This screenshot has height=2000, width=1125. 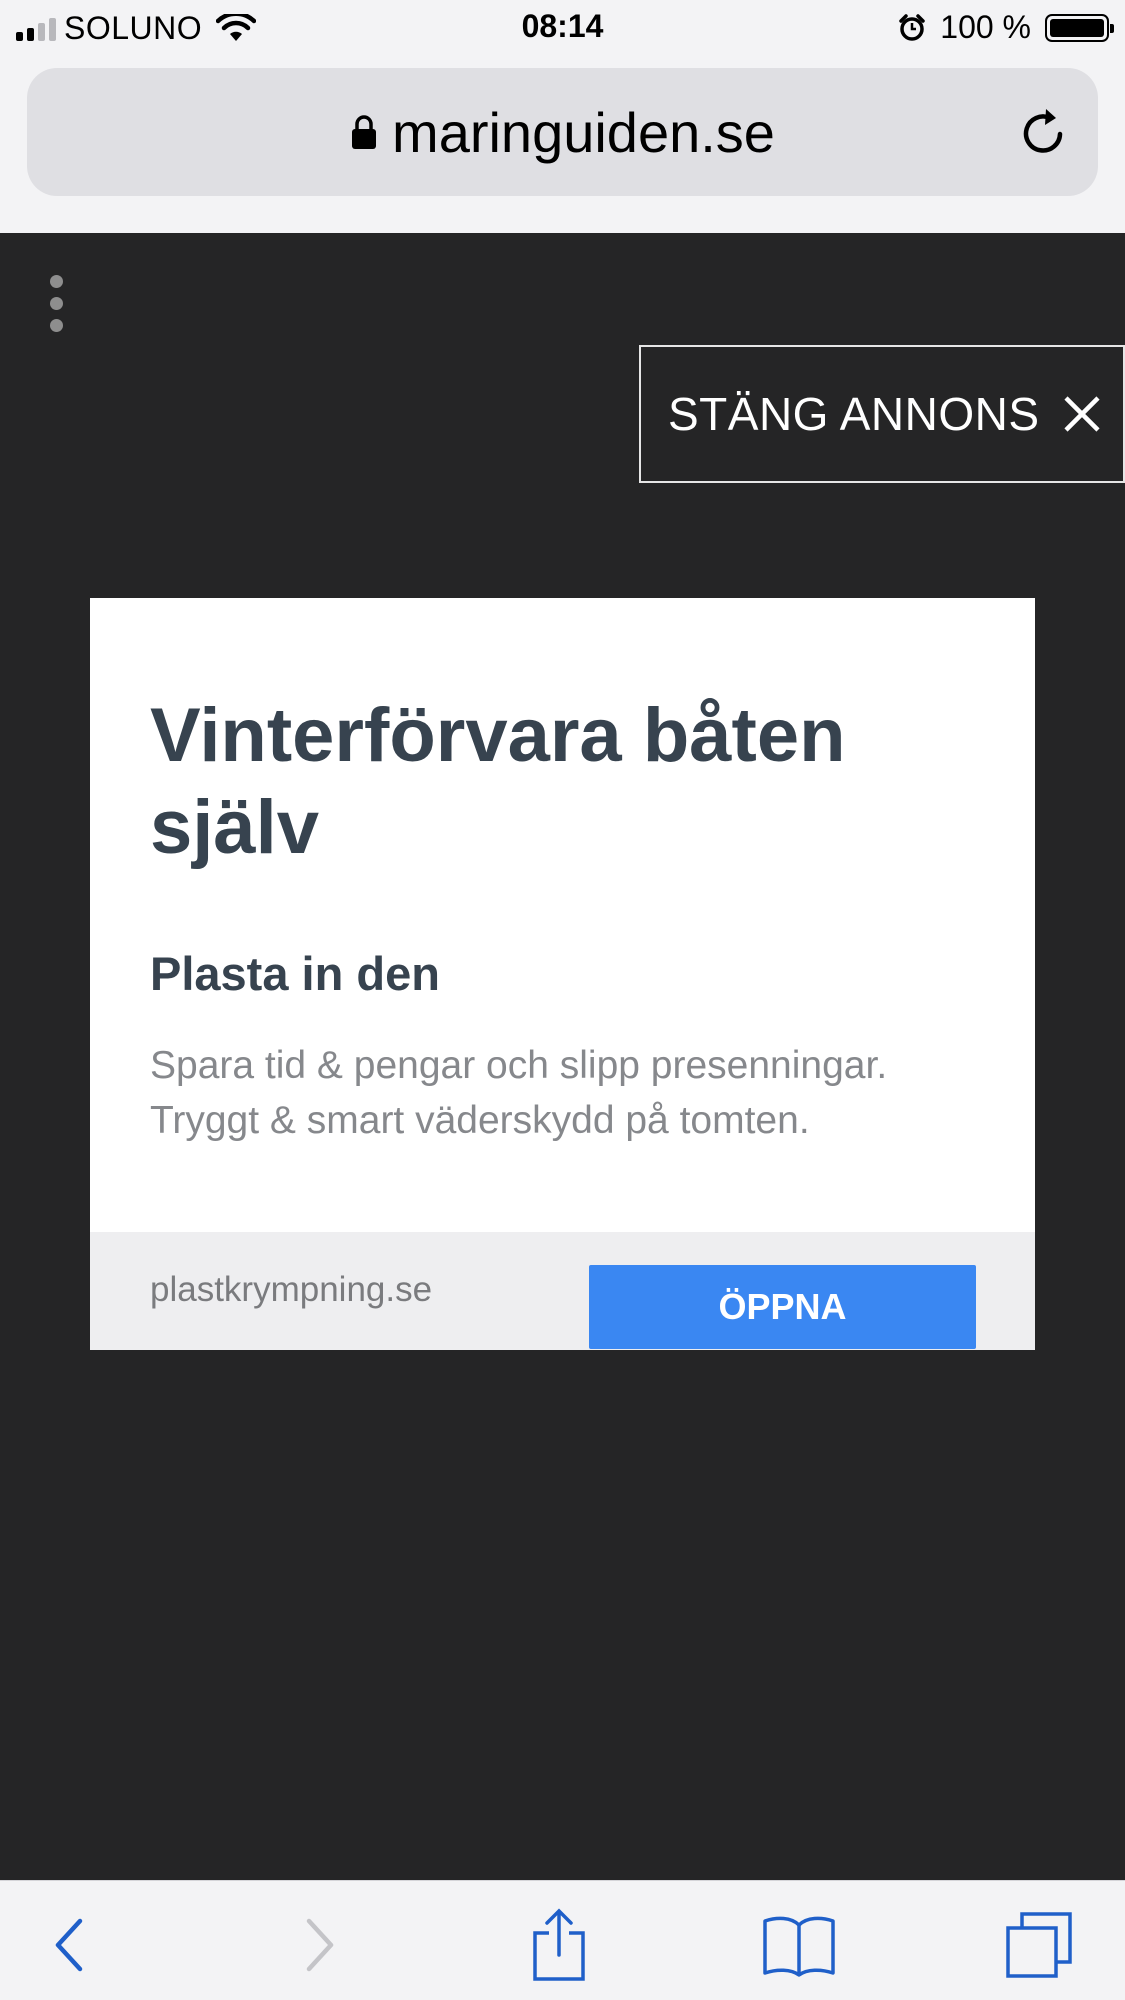 What do you see at coordinates (364, 132) in the screenshot?
I see `lock-icon` at bounding box center [364, 132].